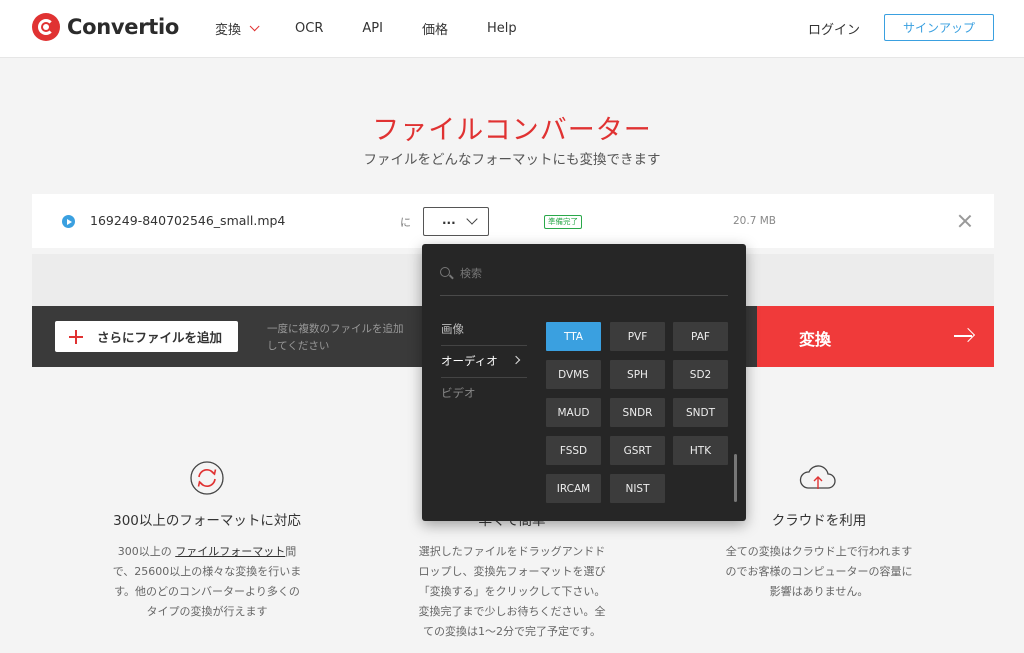  What do you see at coordinates (347, 338) in the screenshot?
I see `add-files-hint: 一度に複数のファイルを追加 してください` at bounding box center [347, 338].